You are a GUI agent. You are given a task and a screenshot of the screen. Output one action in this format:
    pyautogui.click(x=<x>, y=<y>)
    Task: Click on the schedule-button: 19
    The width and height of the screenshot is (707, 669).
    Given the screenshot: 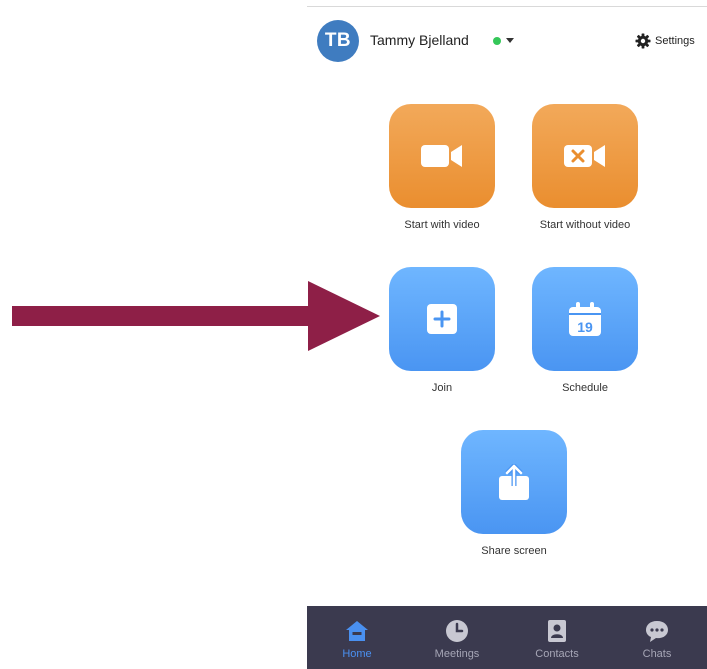 What is the action you would take?
    pyautogui.click(x=585, y=319)
    